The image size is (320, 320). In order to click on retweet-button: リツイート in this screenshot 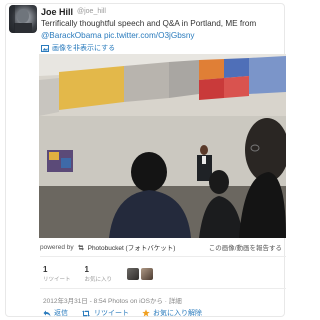, I will do `click(105, 313)`.